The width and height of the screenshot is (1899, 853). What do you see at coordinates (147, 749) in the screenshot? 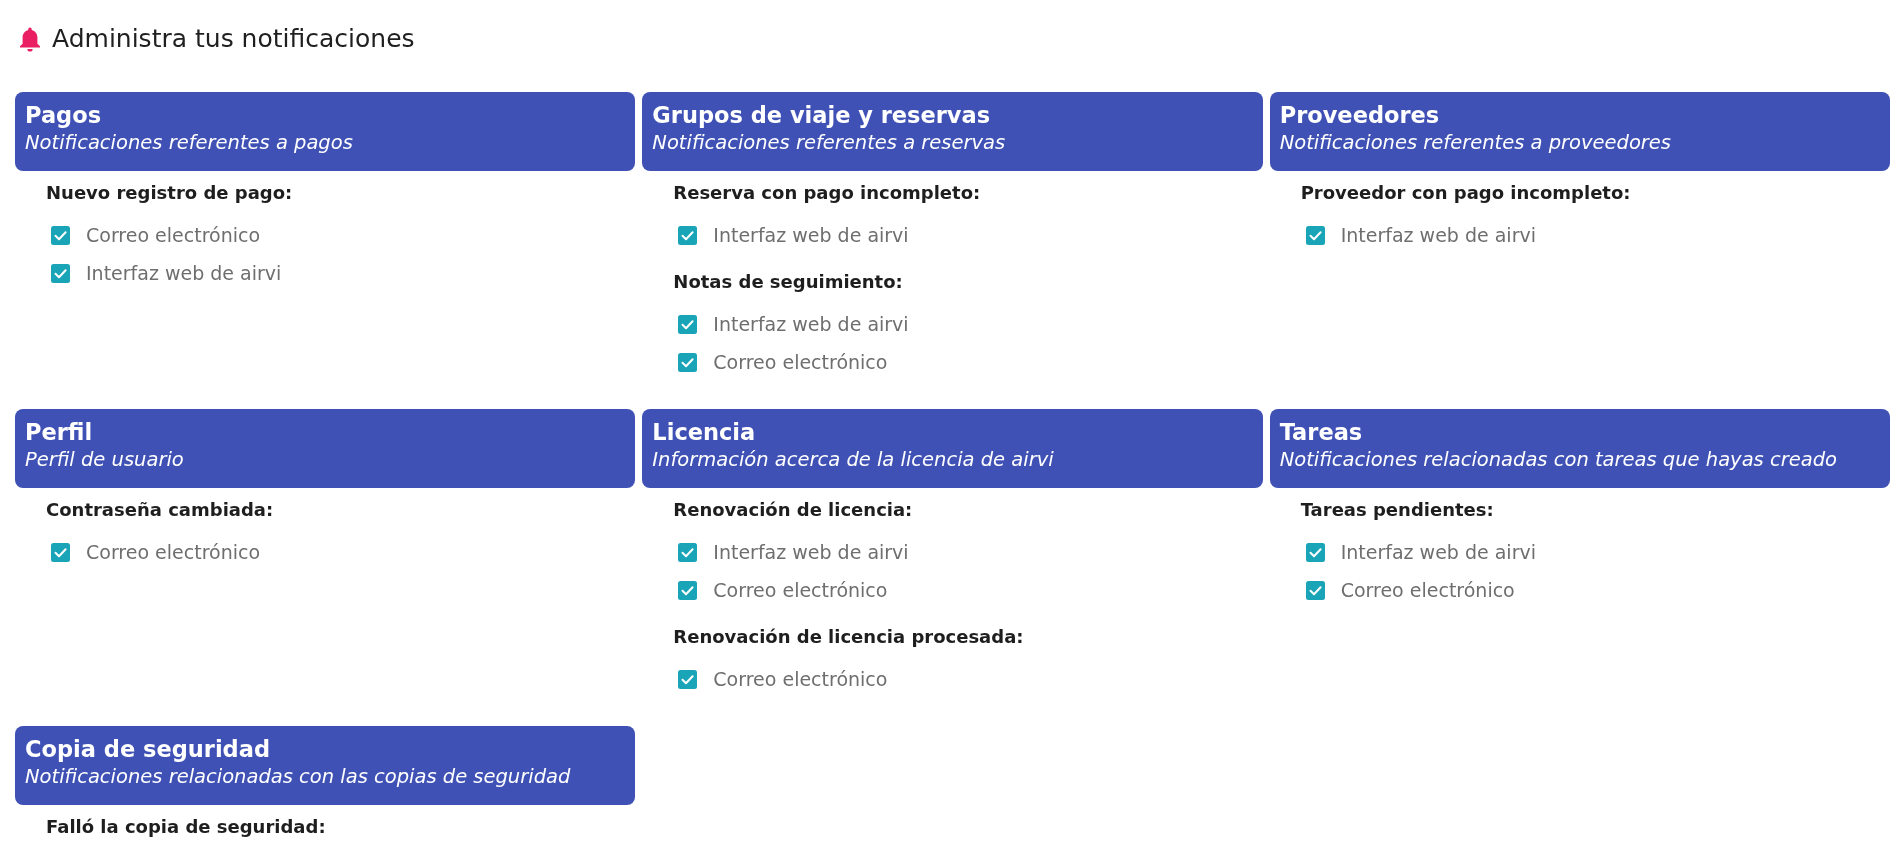
I see `category-title: Copia de seguridad` at bounding box center [147, 749].